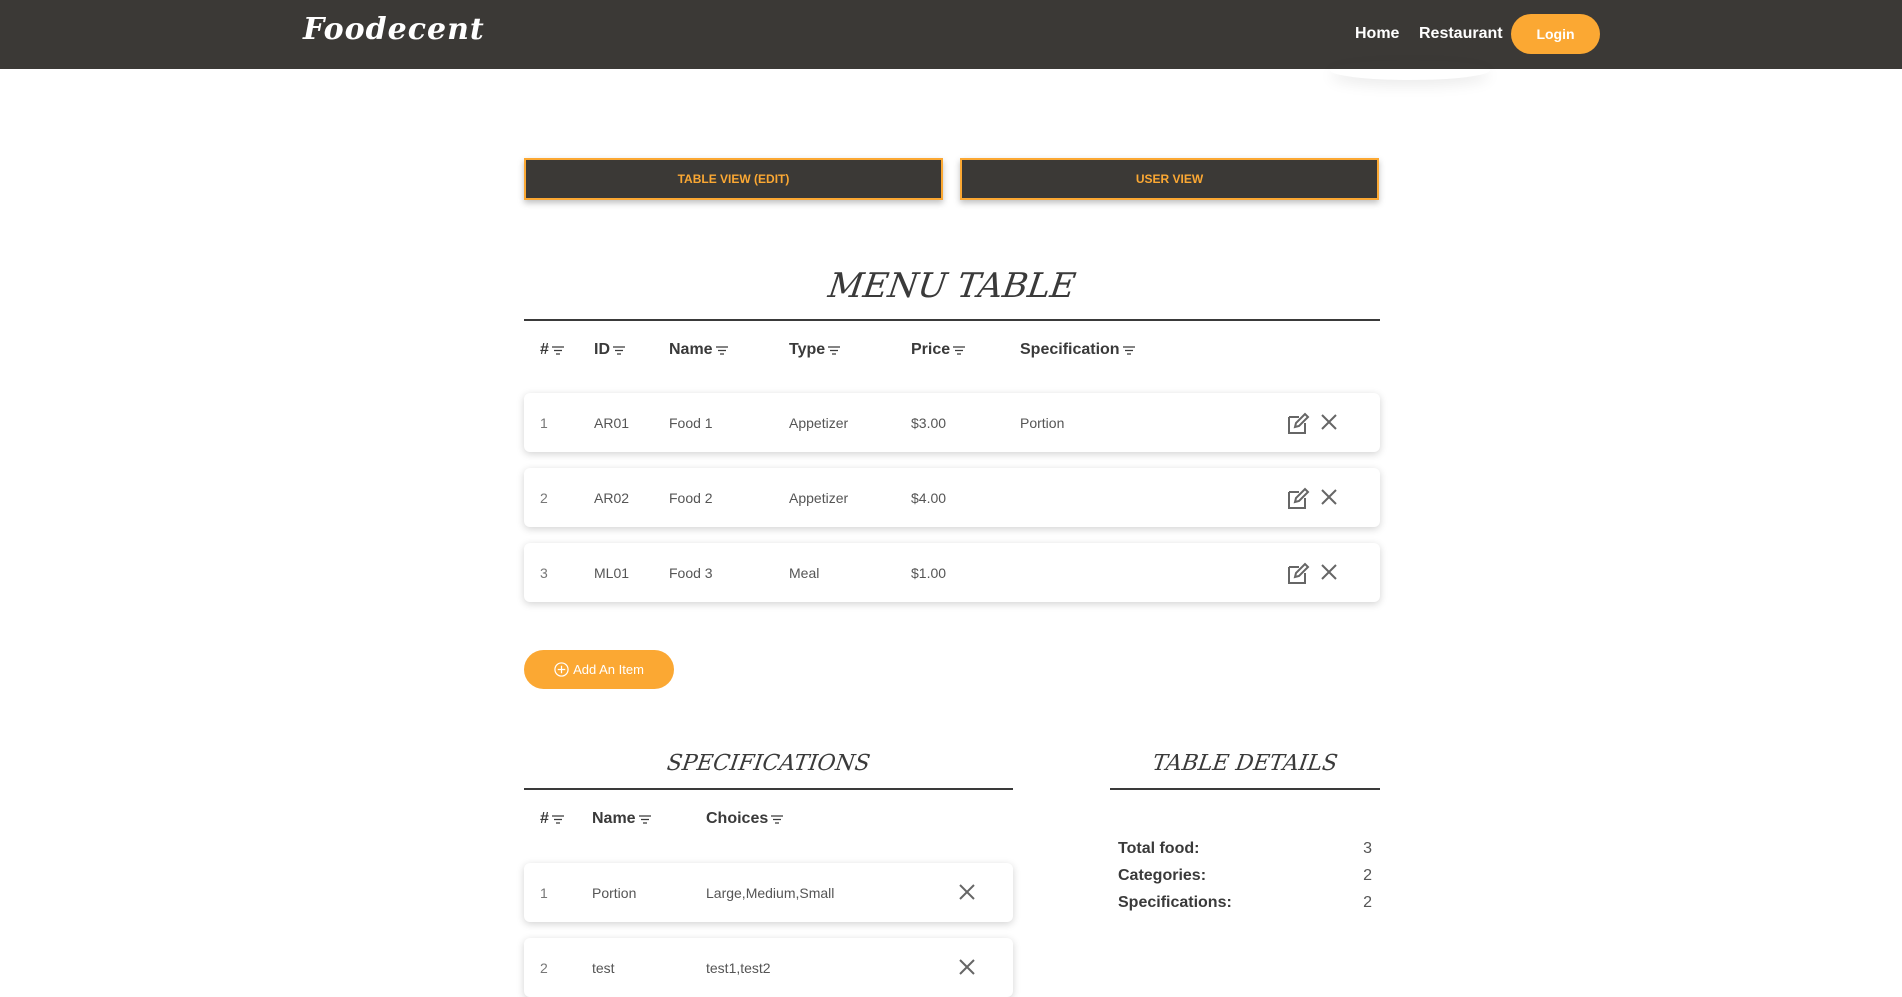  What do you see at coordinates (952, 286) in the screenshot?
I see `menu-table-title: MENU TABLE` at bounding box center [952, 286].